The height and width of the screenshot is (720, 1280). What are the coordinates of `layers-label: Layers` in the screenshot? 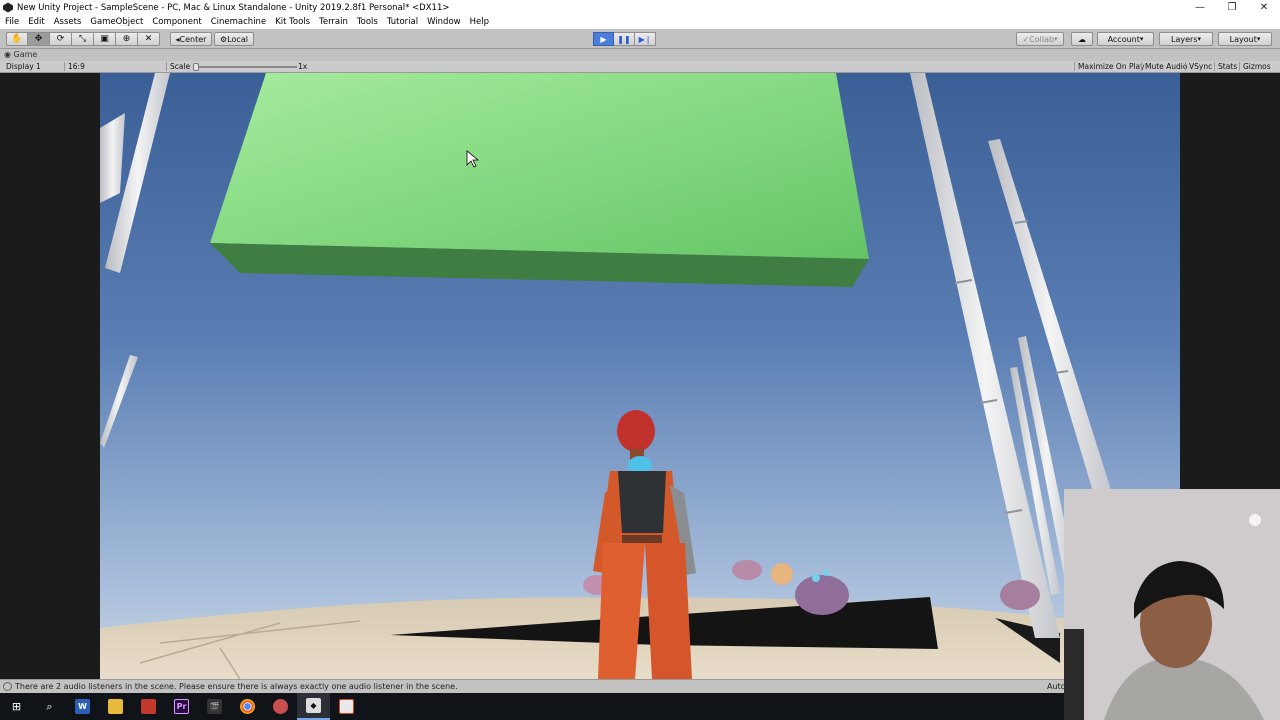 It's located at (1184, 39).